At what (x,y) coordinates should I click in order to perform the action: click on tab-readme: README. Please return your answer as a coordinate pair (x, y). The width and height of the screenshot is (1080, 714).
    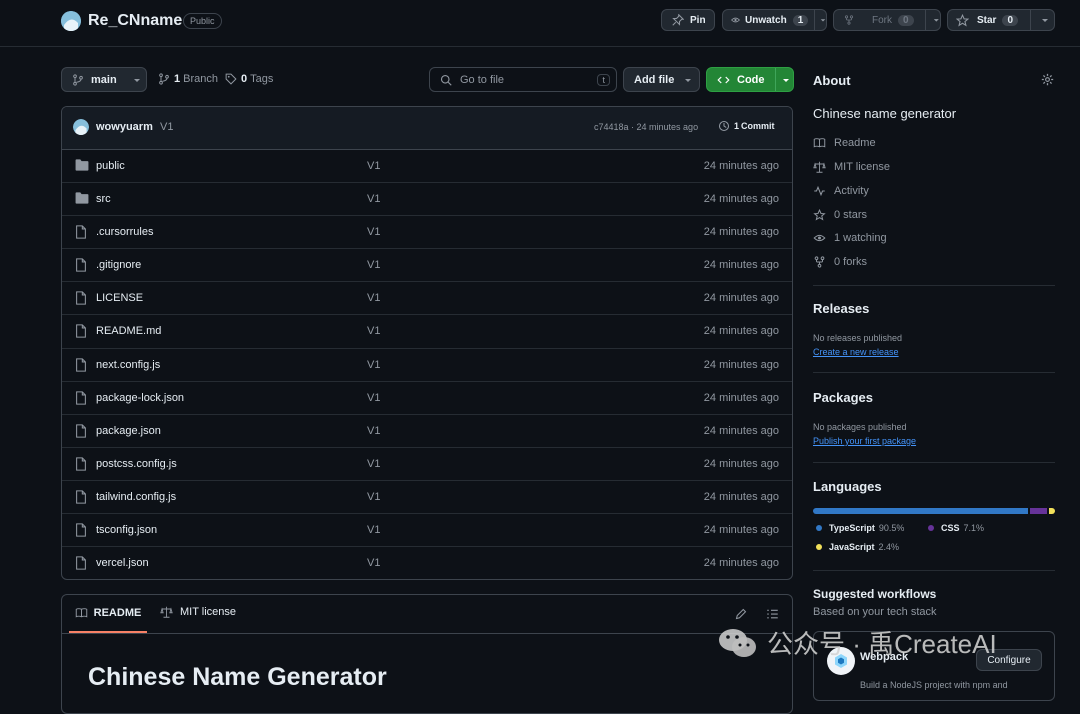
    Looking at the image, I should click on (108, 614).